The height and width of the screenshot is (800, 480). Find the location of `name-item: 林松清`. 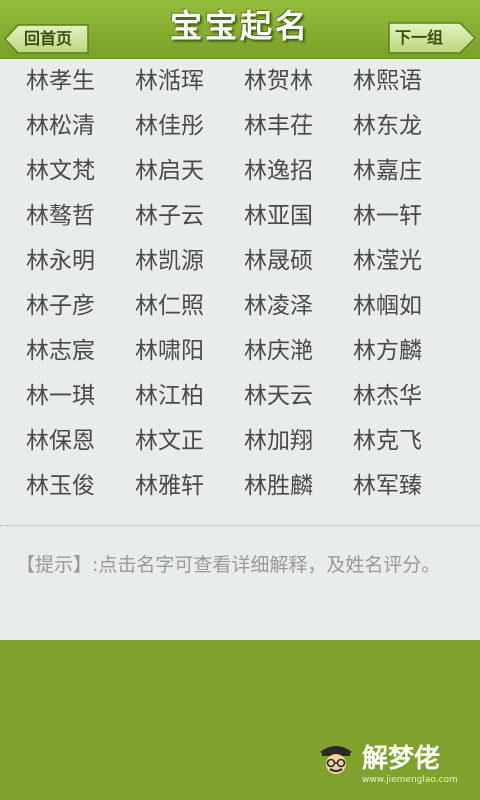

name-item: 林松清 is located at coordinates (76, 126).